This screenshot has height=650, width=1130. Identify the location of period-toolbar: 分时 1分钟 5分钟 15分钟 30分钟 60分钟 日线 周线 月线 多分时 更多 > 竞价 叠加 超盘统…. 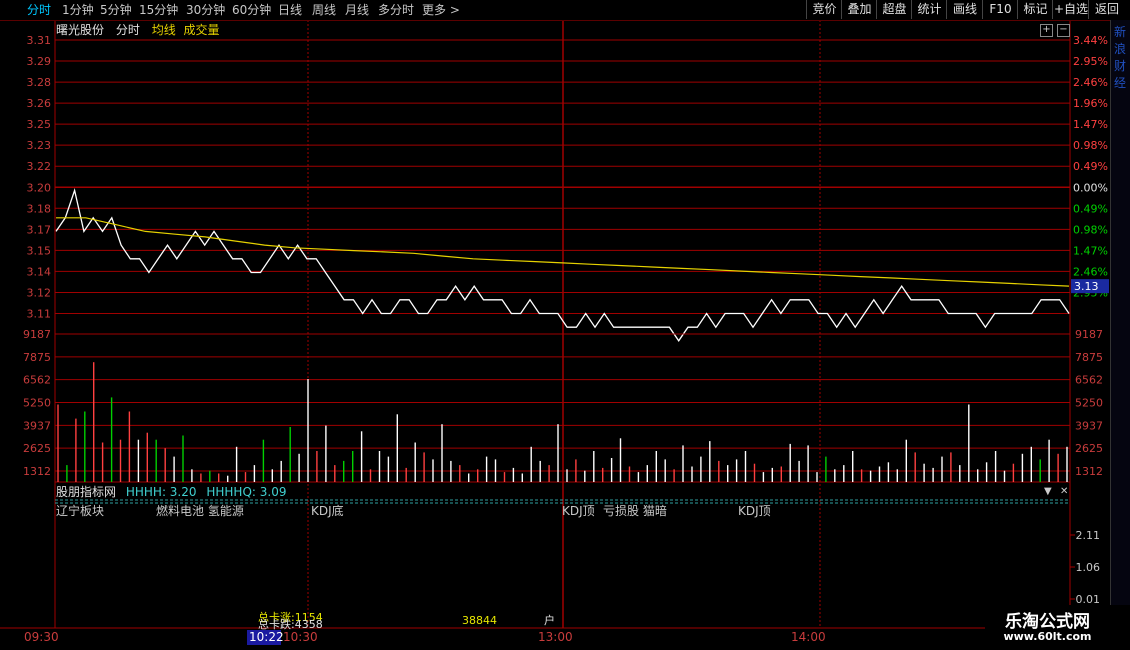
(565, 10).